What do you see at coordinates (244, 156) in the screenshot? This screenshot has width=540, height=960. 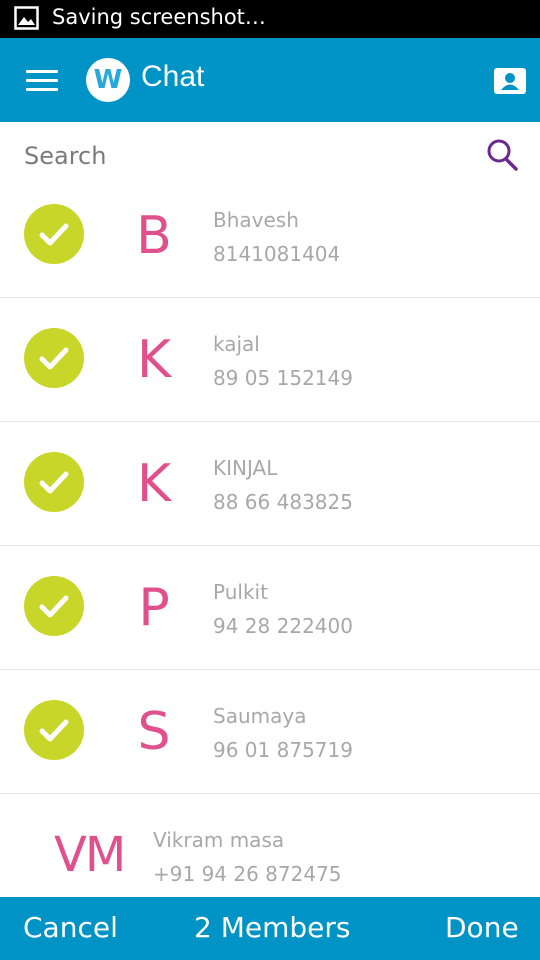 I see `search-input` at bounding box center [244, 156].